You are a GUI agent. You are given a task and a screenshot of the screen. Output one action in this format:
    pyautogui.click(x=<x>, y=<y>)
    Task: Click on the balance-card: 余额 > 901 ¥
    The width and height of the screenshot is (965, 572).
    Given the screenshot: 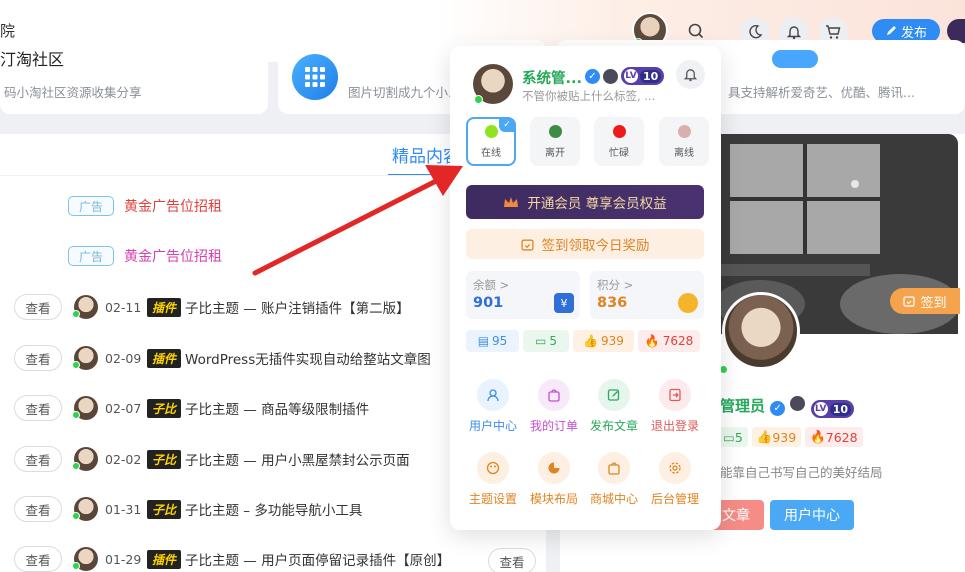 What is the action you would take?
    pyautogui.click(x=523, y=295)
    